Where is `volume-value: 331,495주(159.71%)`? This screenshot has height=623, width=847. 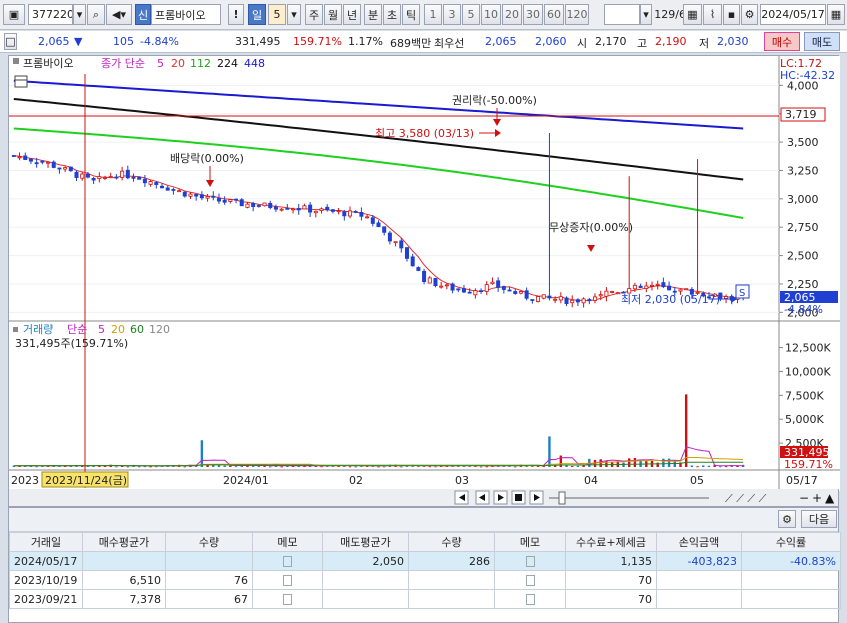 volume-value: 331,495주(159.71%) is located at coordinates (71, 343).